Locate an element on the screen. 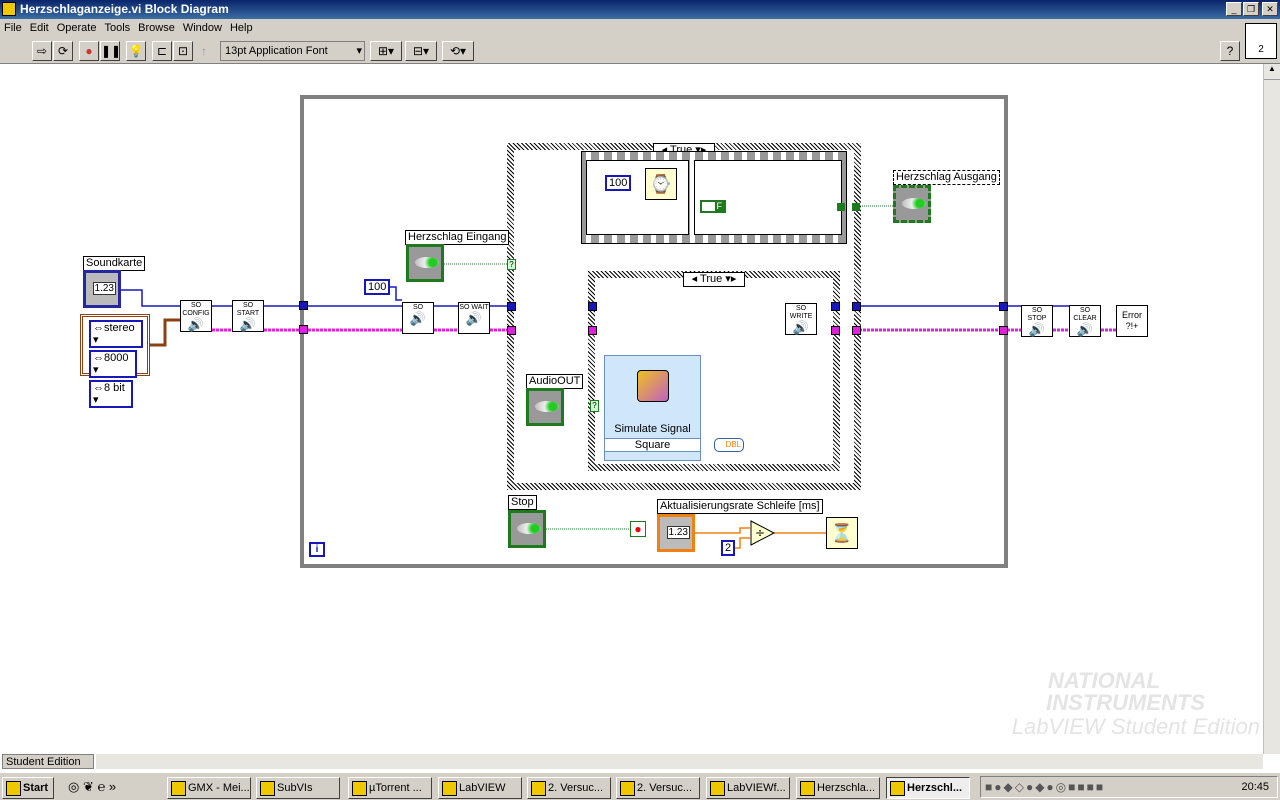 This screenshot has width=1280, height=800. divisor-constant: 2 is located at coordinates (728, 548).